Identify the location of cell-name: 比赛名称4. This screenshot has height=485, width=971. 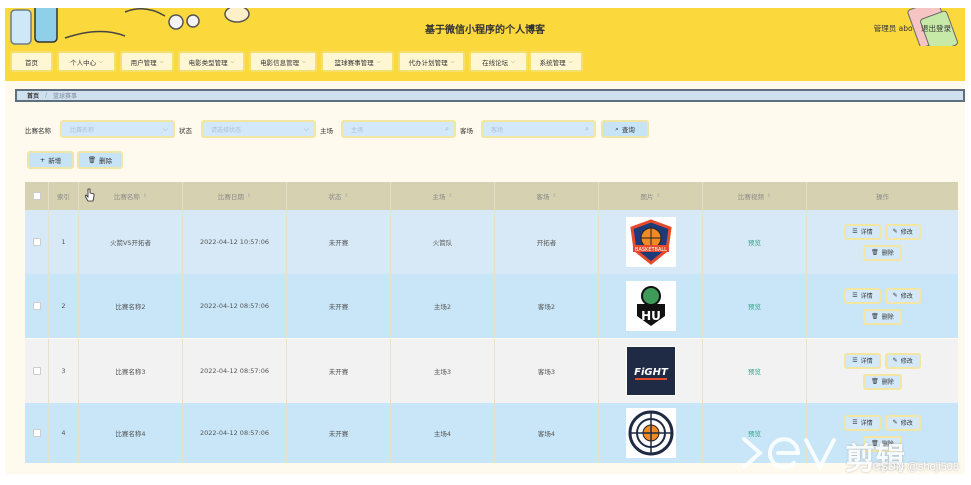
(130, 434).